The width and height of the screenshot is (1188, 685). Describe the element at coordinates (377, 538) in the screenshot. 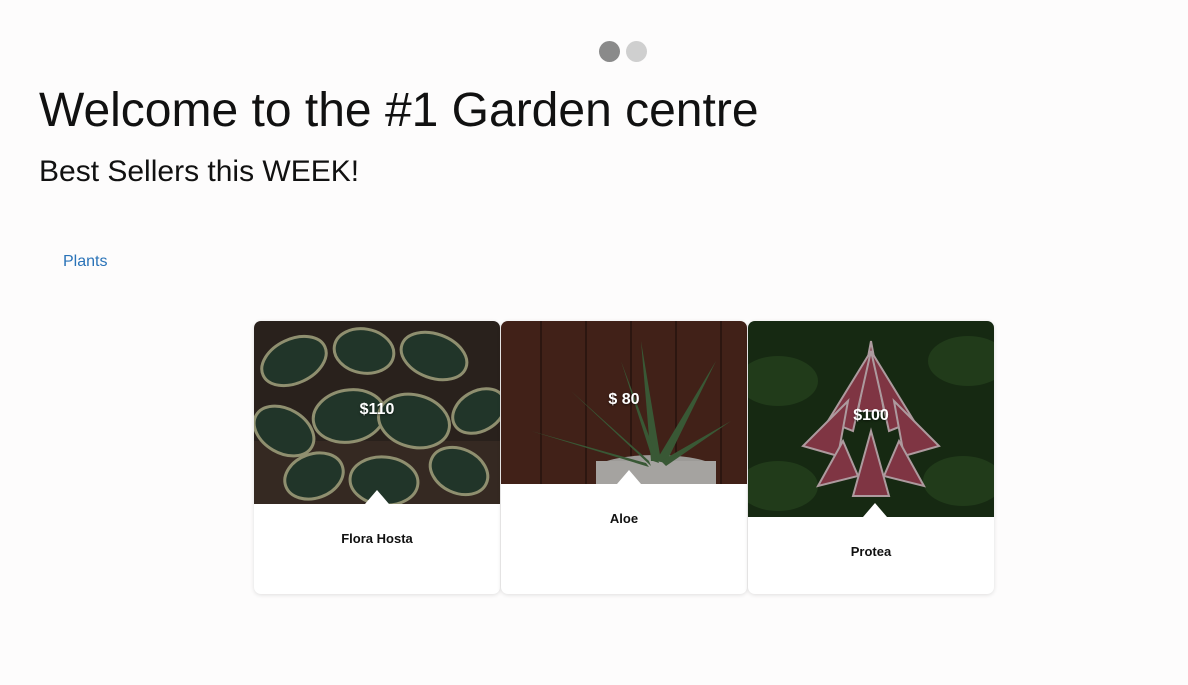

I see `product-name: Flora Hosta` at that location.